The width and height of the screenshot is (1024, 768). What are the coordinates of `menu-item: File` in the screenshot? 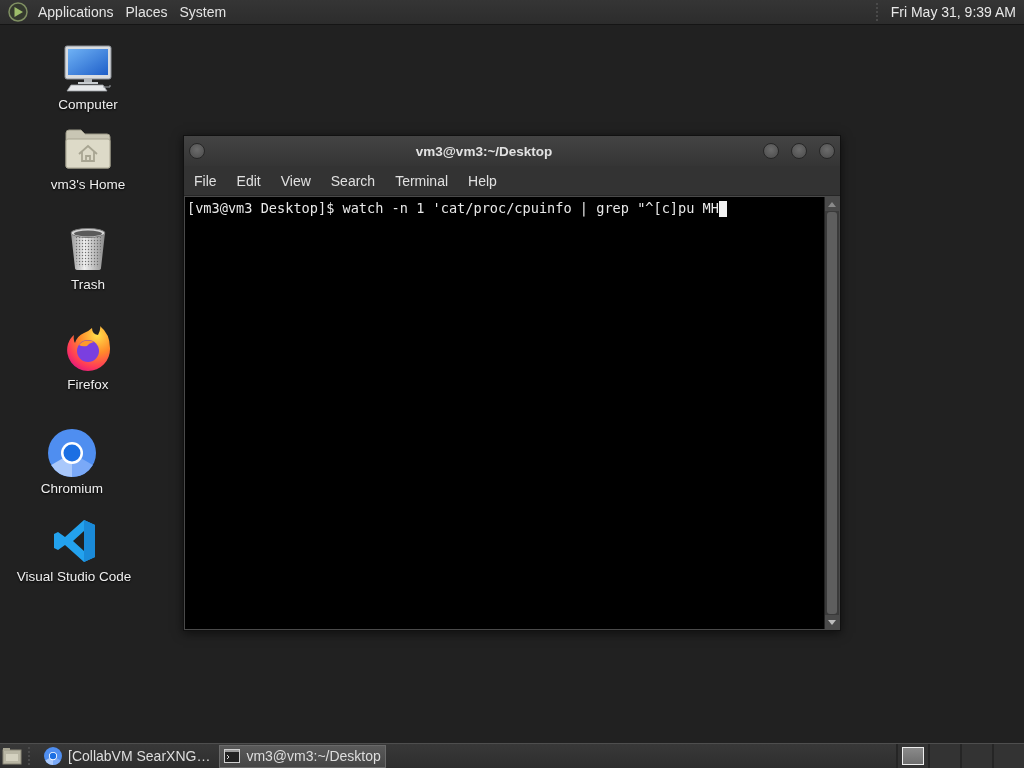 It's located at (205, 180).